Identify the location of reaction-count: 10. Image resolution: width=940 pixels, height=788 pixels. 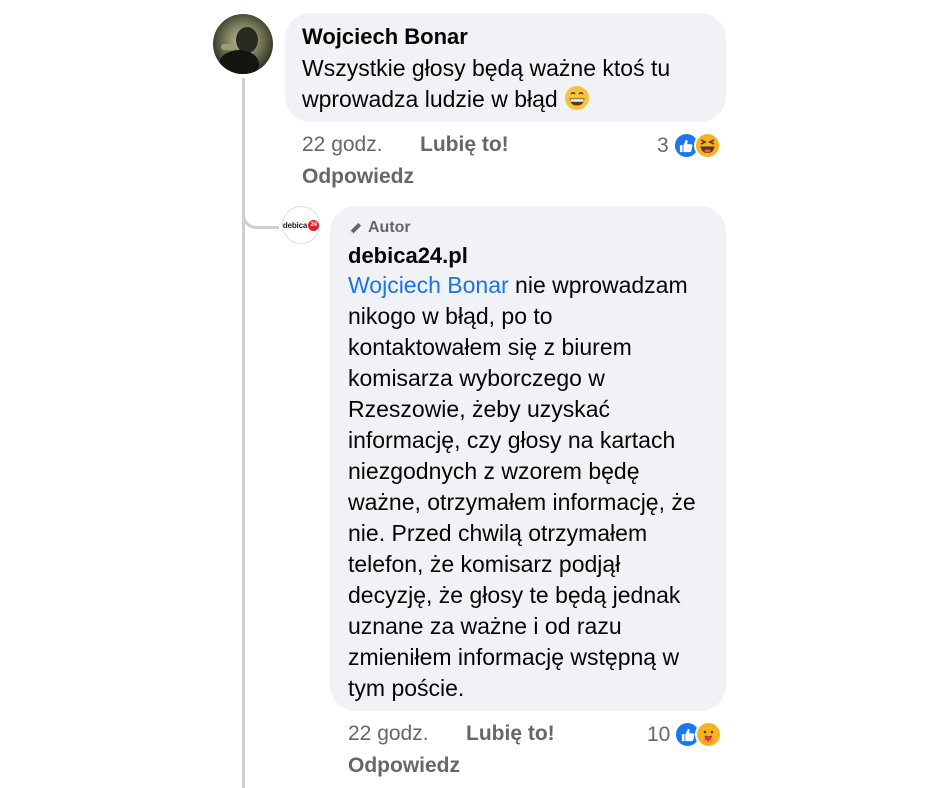
(659, 734).